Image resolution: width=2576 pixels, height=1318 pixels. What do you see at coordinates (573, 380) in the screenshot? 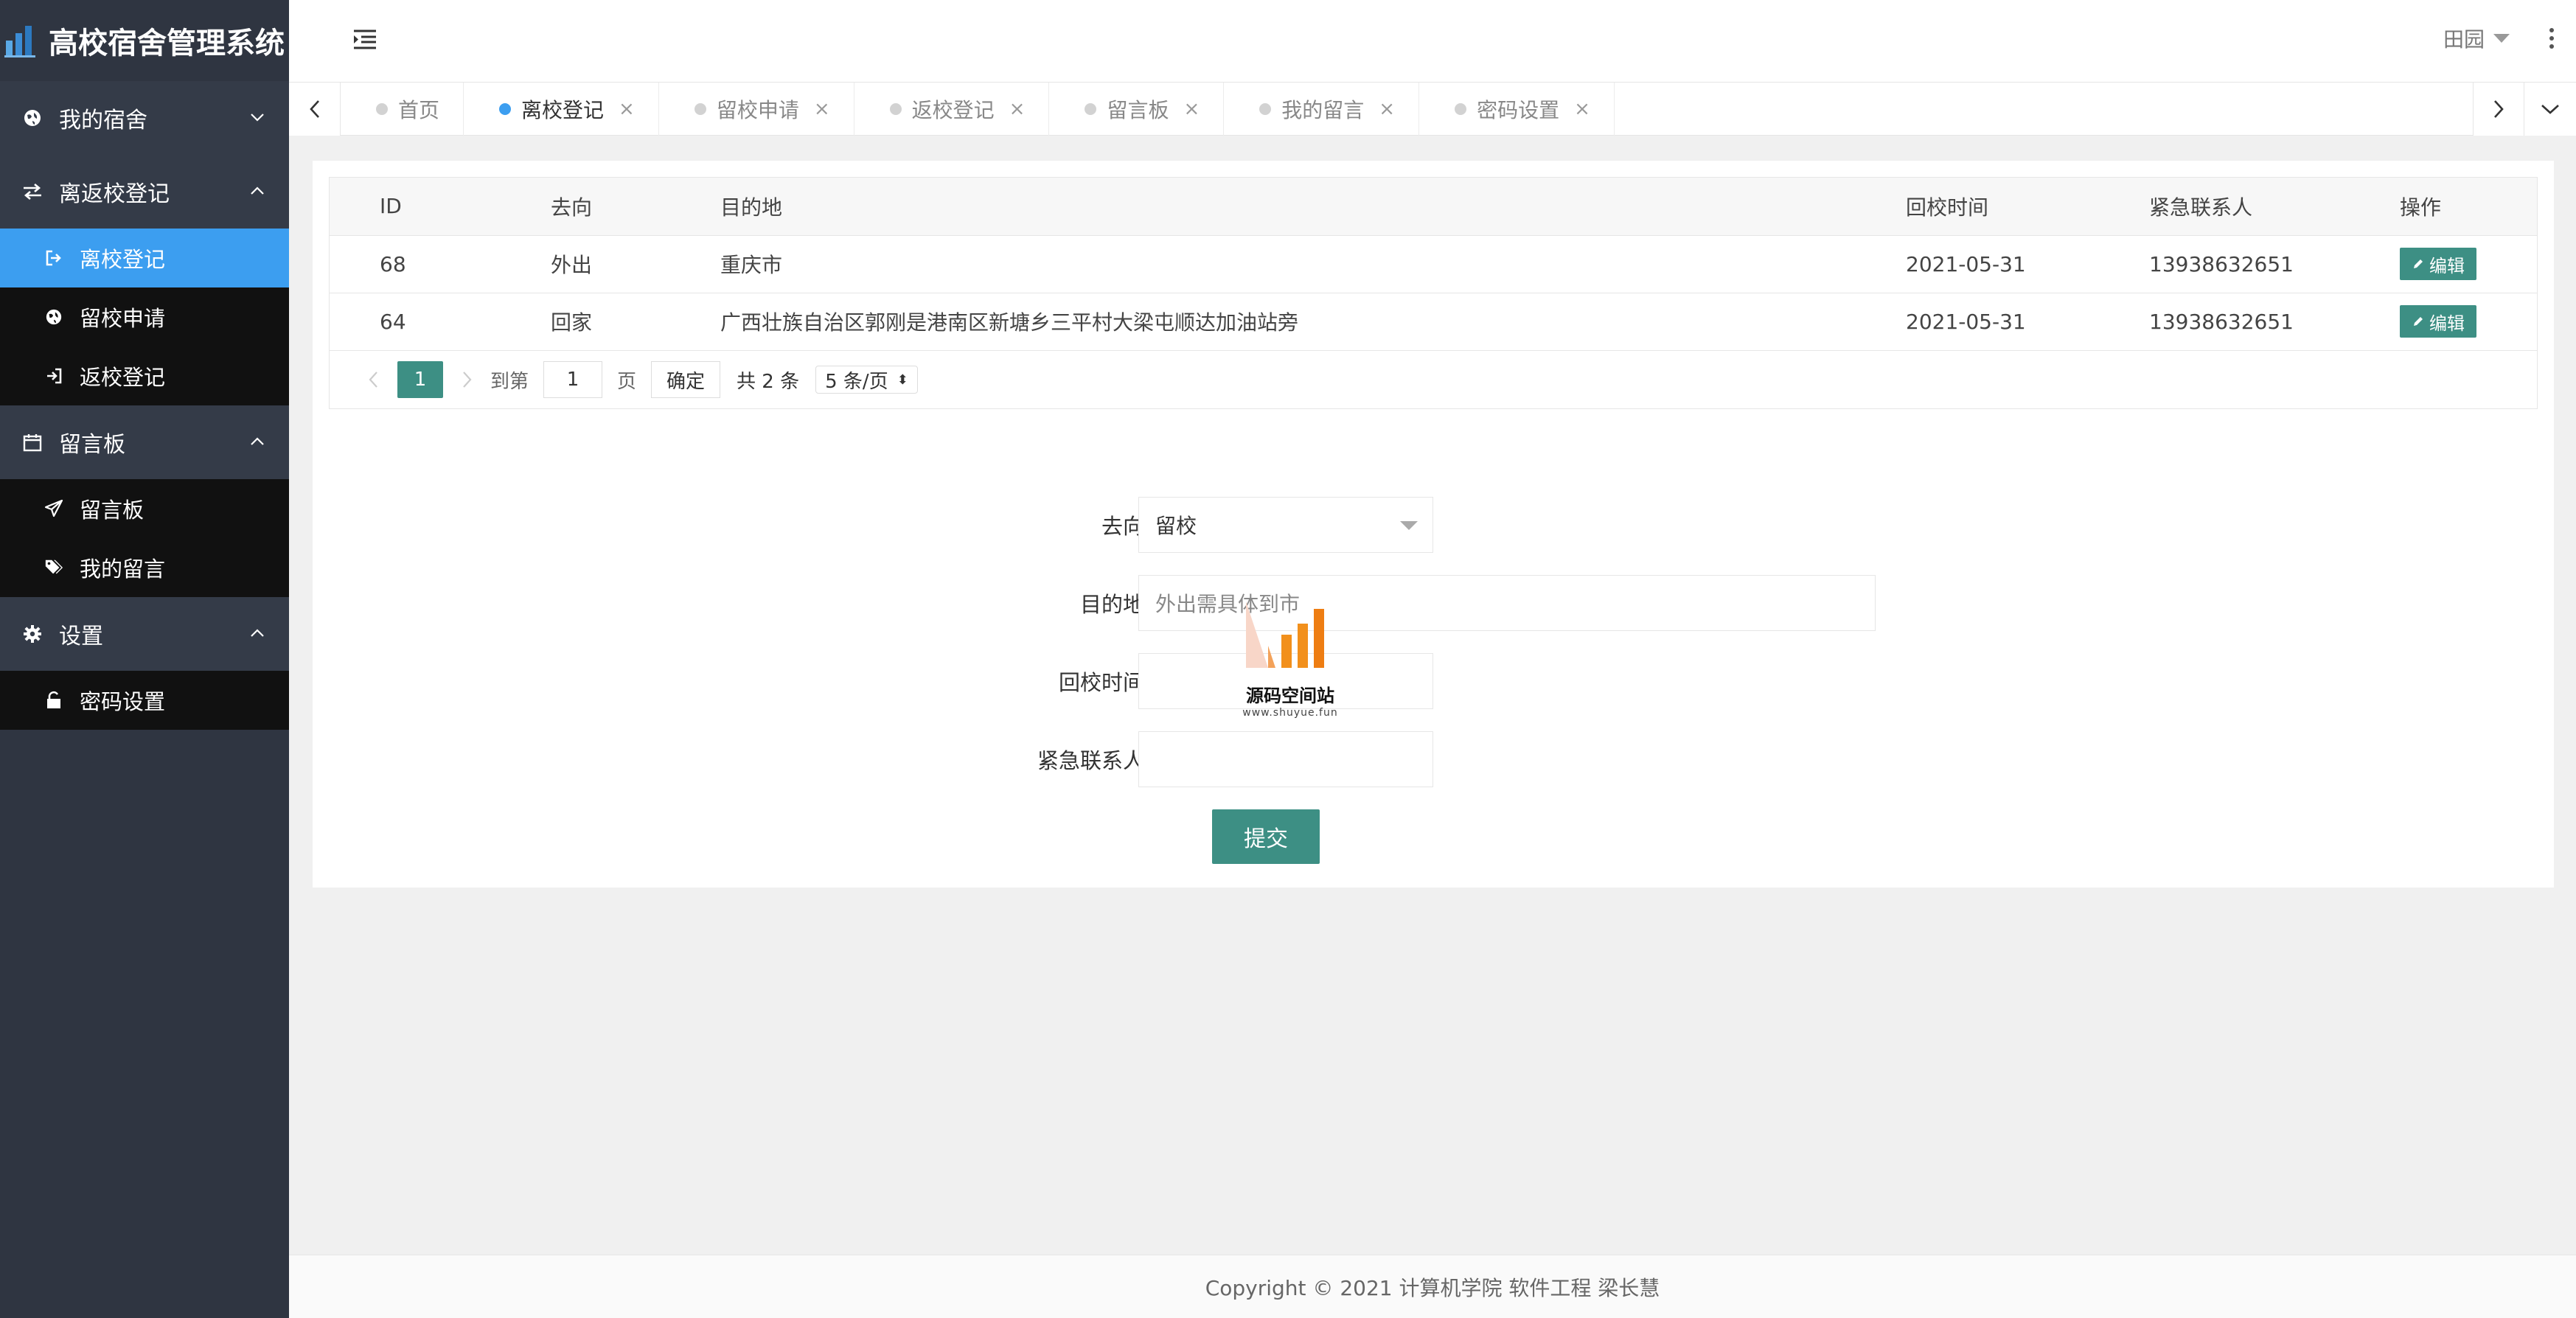
I see `pagination-goto-input: 1` at bounding box center [573, 380].